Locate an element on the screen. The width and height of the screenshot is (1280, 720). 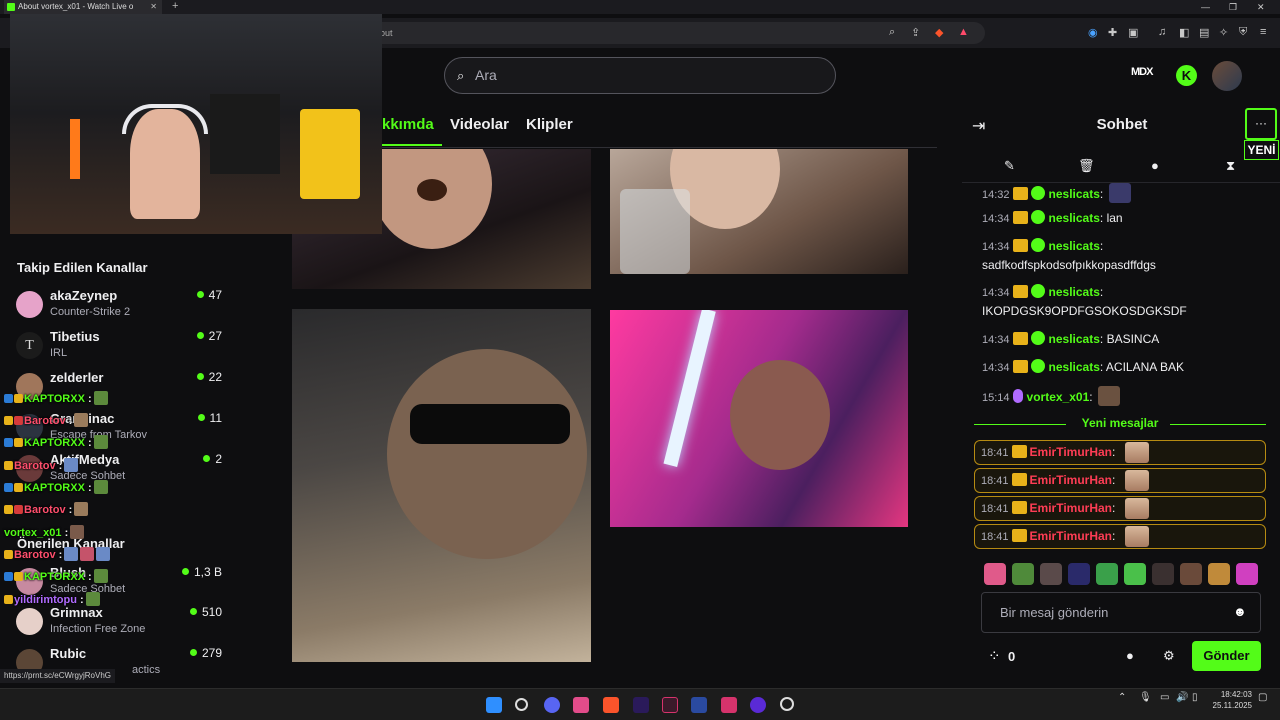
premiere-icon is located at coordinates (641, 705).